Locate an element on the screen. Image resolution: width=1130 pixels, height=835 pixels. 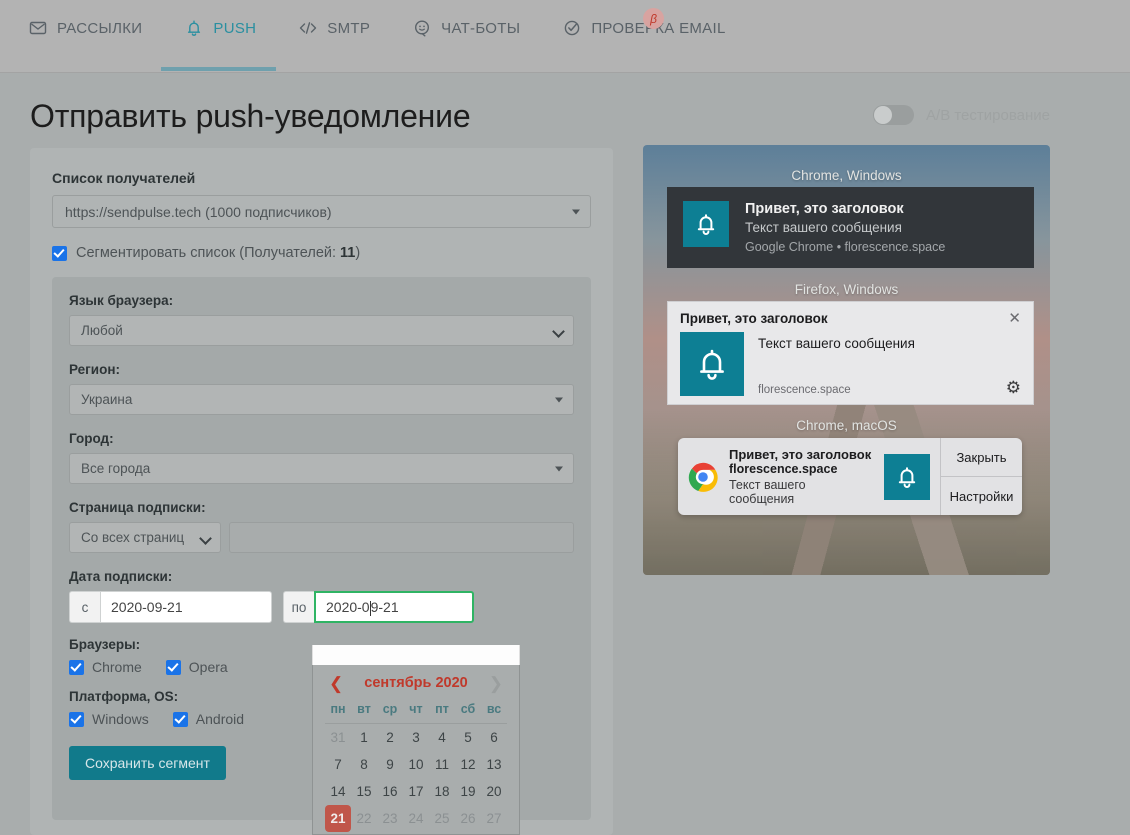
date-to-input: 2020-0 9-21 is located at coordinates (394, 607).